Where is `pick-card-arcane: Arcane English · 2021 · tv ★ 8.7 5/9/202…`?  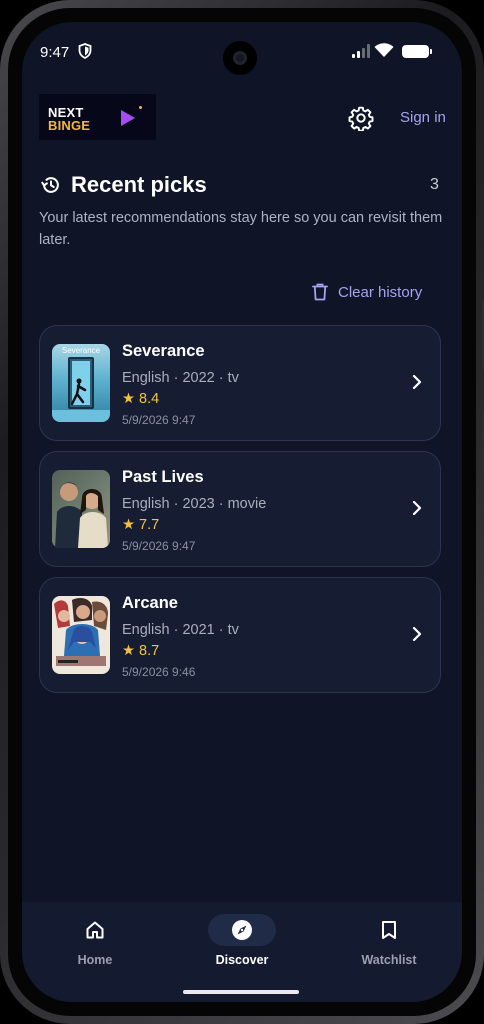 pick-card-arcane: Arcane English · 2021 · tv ★ 8.7 5/9/202… is located at coordinates (240, 635).